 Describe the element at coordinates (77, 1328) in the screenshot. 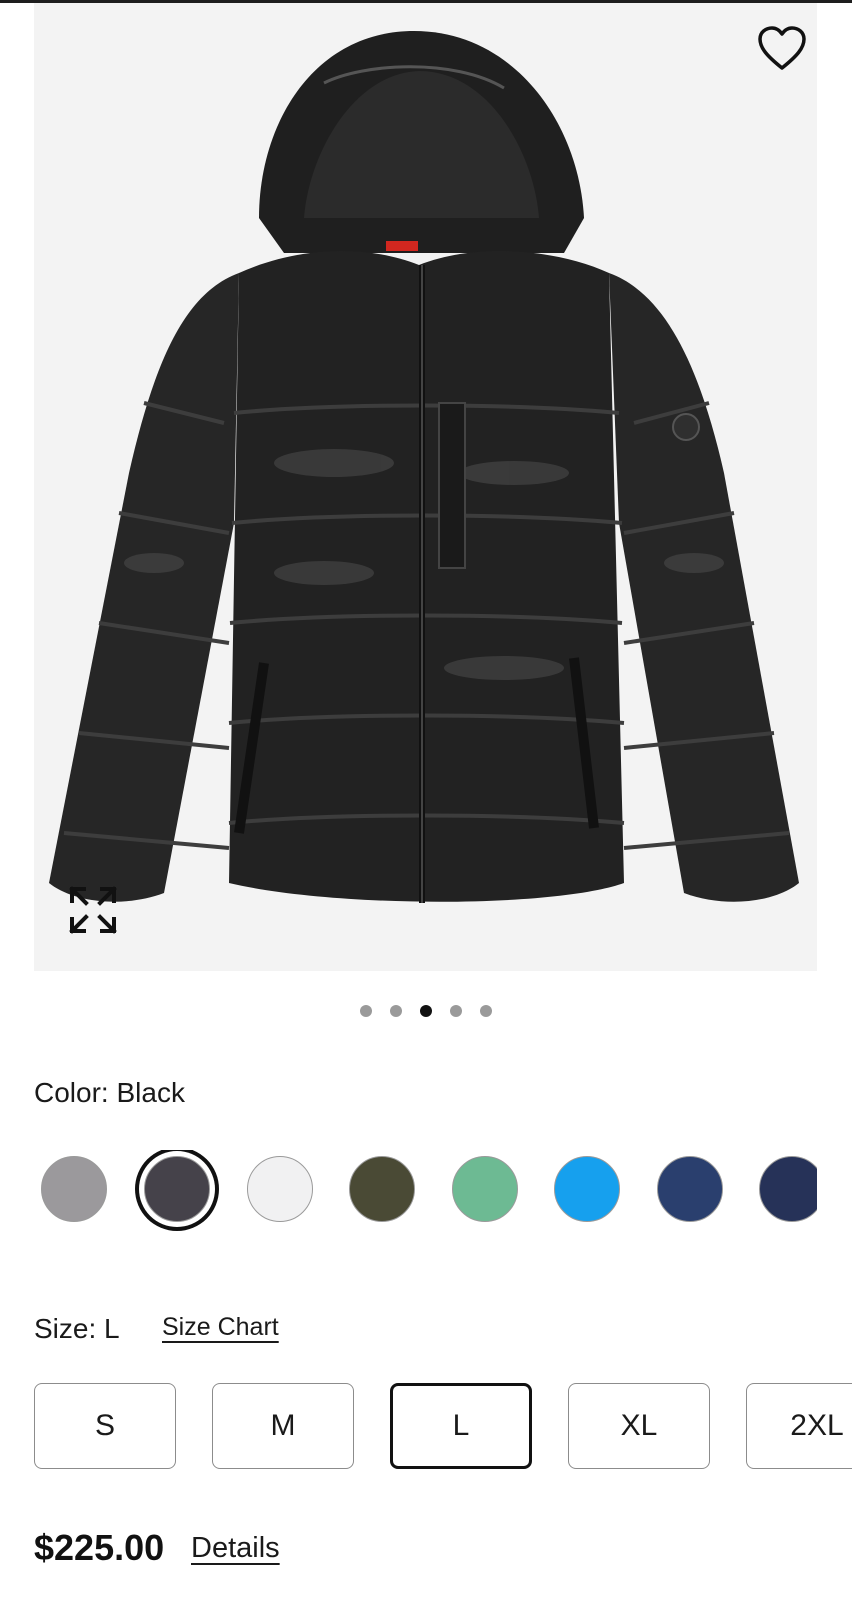

I see `size-label: Size: L` at that location.